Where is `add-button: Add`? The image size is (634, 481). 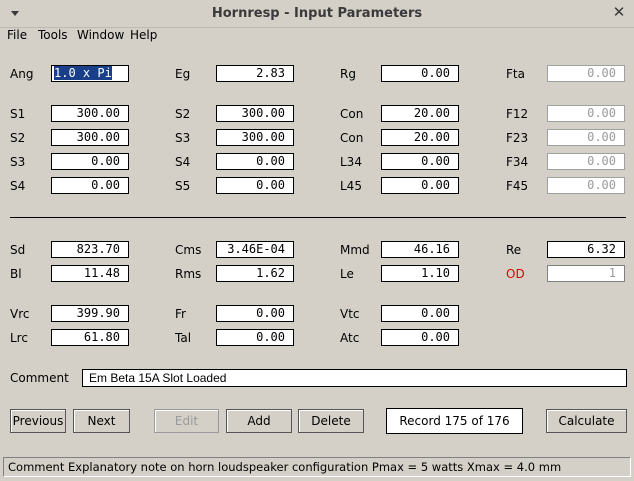 add-button: Add is located at coordinates (259, 421).